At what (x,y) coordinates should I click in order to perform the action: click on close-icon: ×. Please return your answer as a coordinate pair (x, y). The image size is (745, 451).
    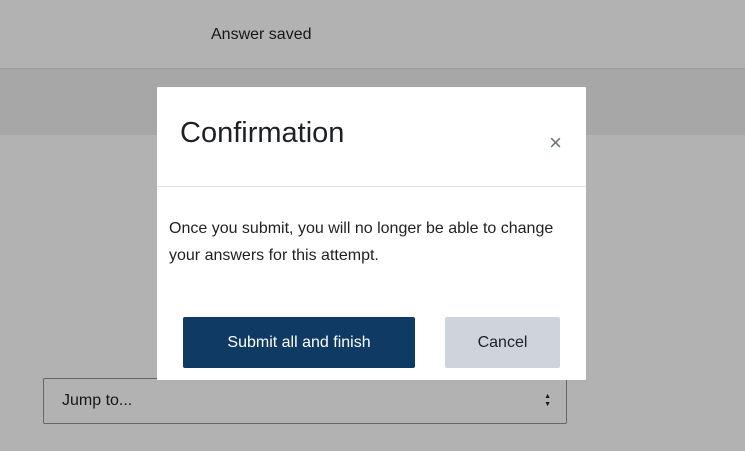
    Looking at the image, I should click on (555, 143).